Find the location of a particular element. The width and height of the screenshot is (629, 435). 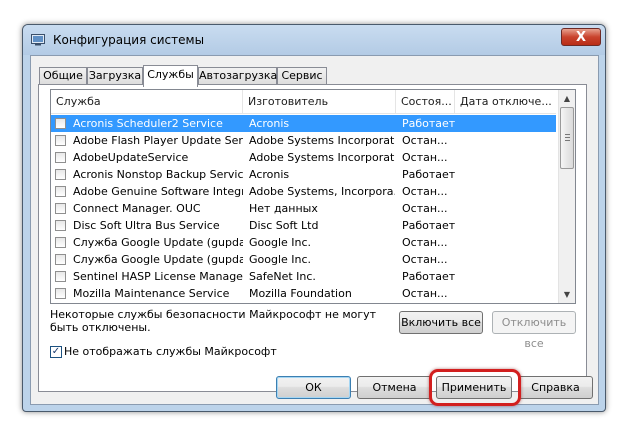

service-name: Acronis Scheduler2 Service is located at coordinates (148, 123).